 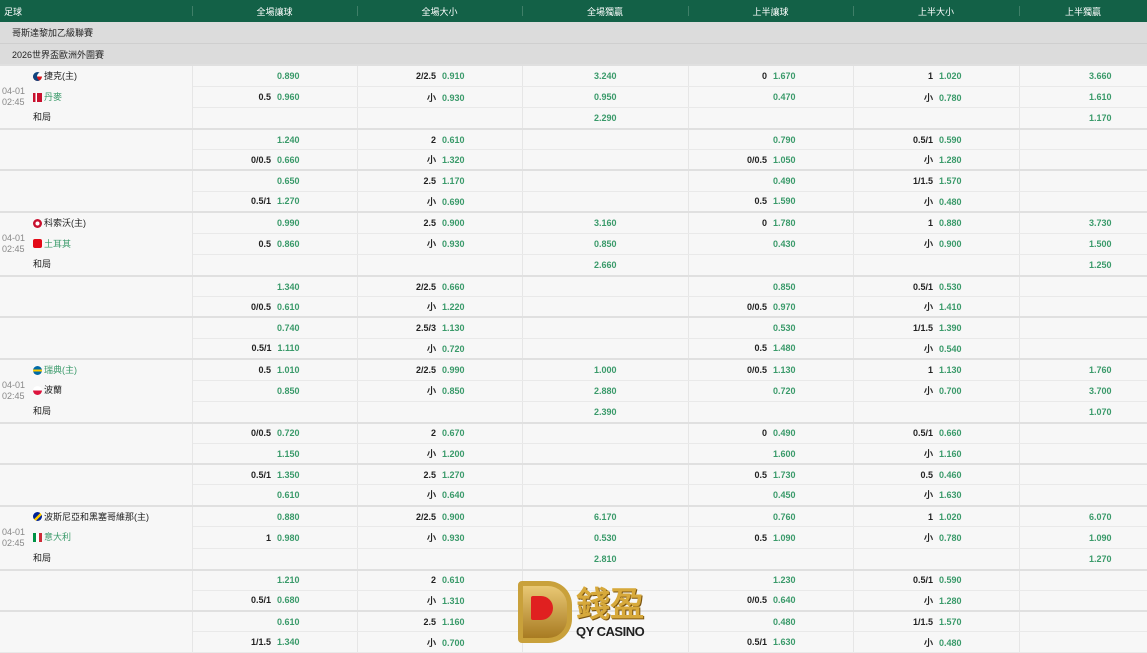 I want to click on odds-cell-1h-over-under: 1 0.880, so click(x=936, y=222).